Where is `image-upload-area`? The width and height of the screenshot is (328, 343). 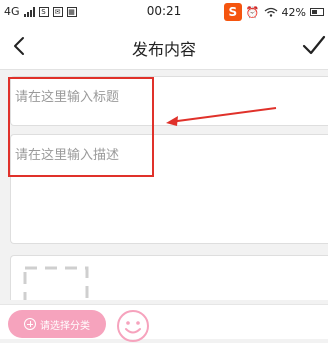
image-upload-area is located at coordinates (169, 277).